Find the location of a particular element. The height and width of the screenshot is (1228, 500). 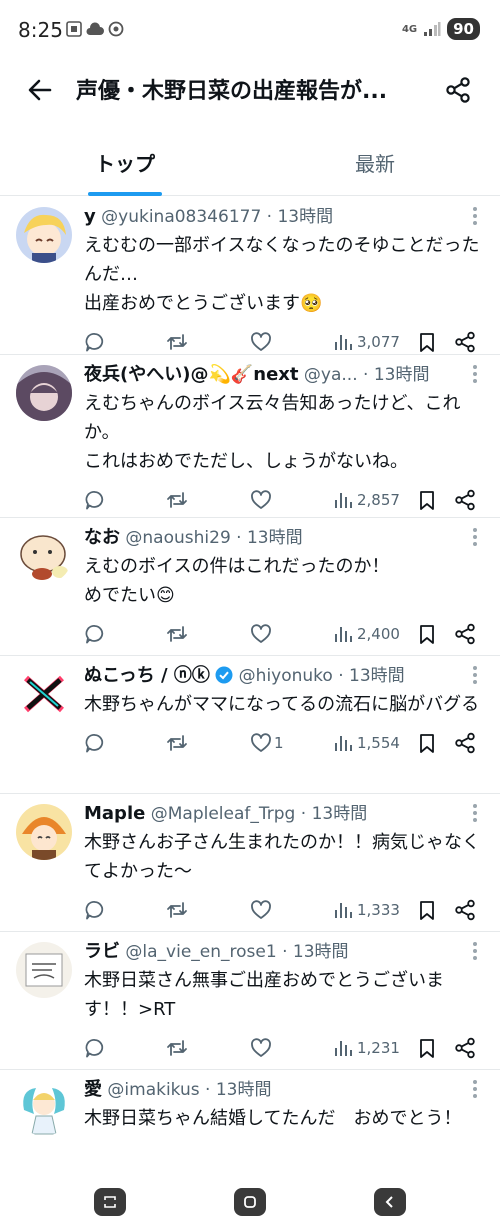

user-handle: @hiyonuko is located at coordinates (286, 676).